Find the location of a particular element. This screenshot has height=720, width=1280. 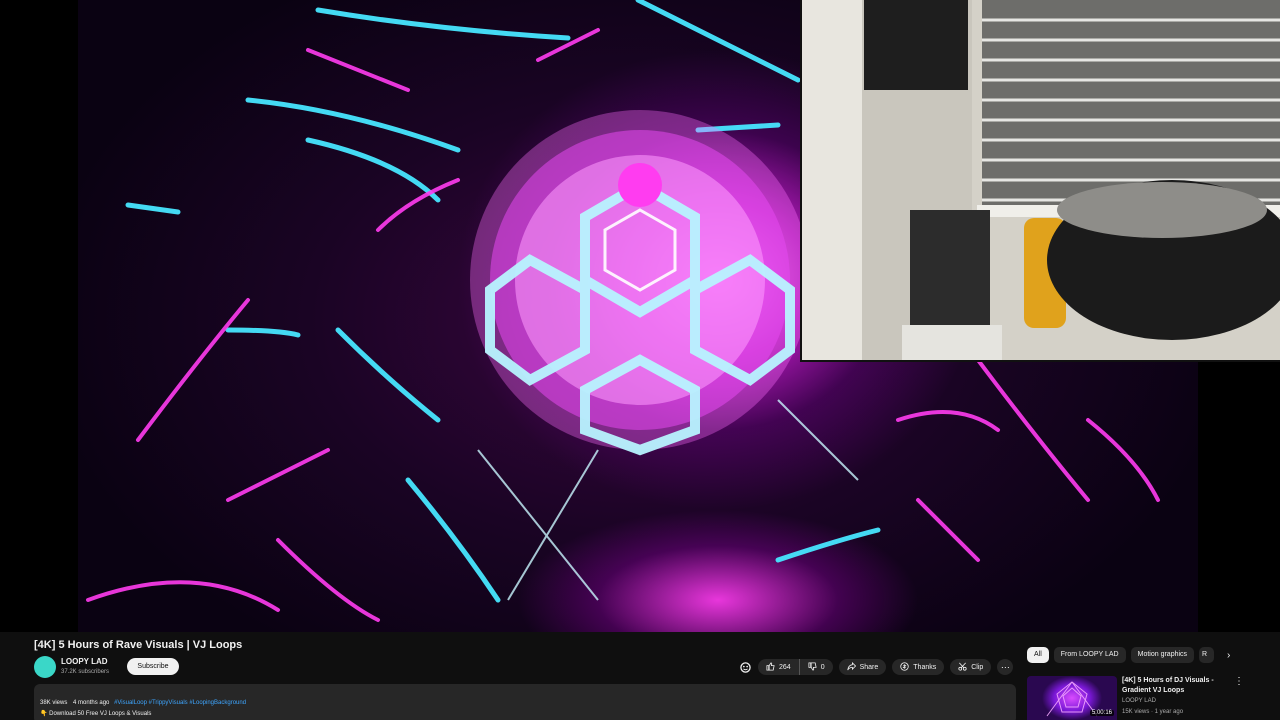

thumbs-down-icon is located at coordinates (812, 667).